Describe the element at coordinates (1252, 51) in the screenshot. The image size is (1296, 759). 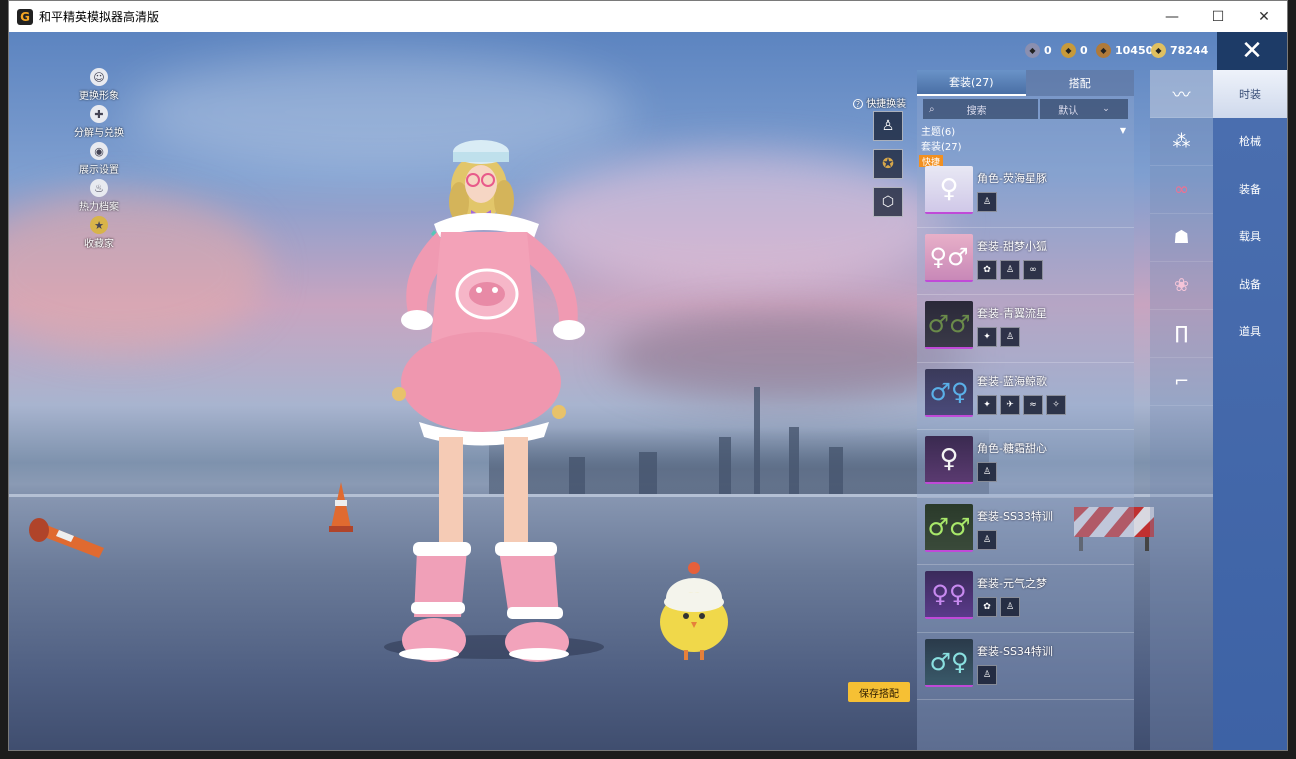
I see `exit-button: ✕` at that location.